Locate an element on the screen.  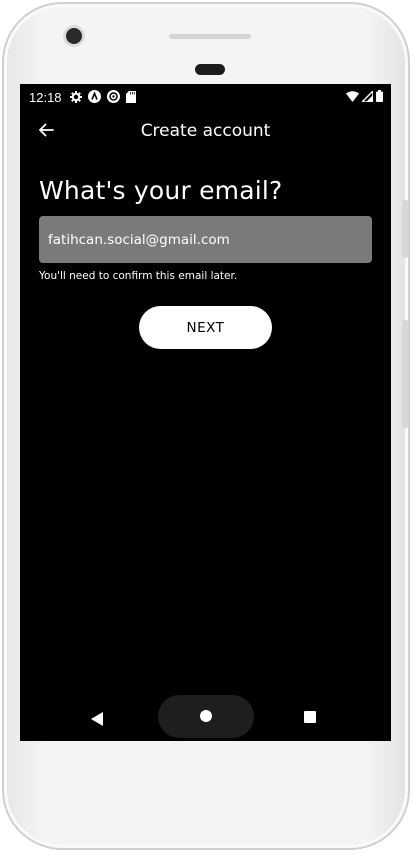
front-camera is located at coordinates (74, 36).